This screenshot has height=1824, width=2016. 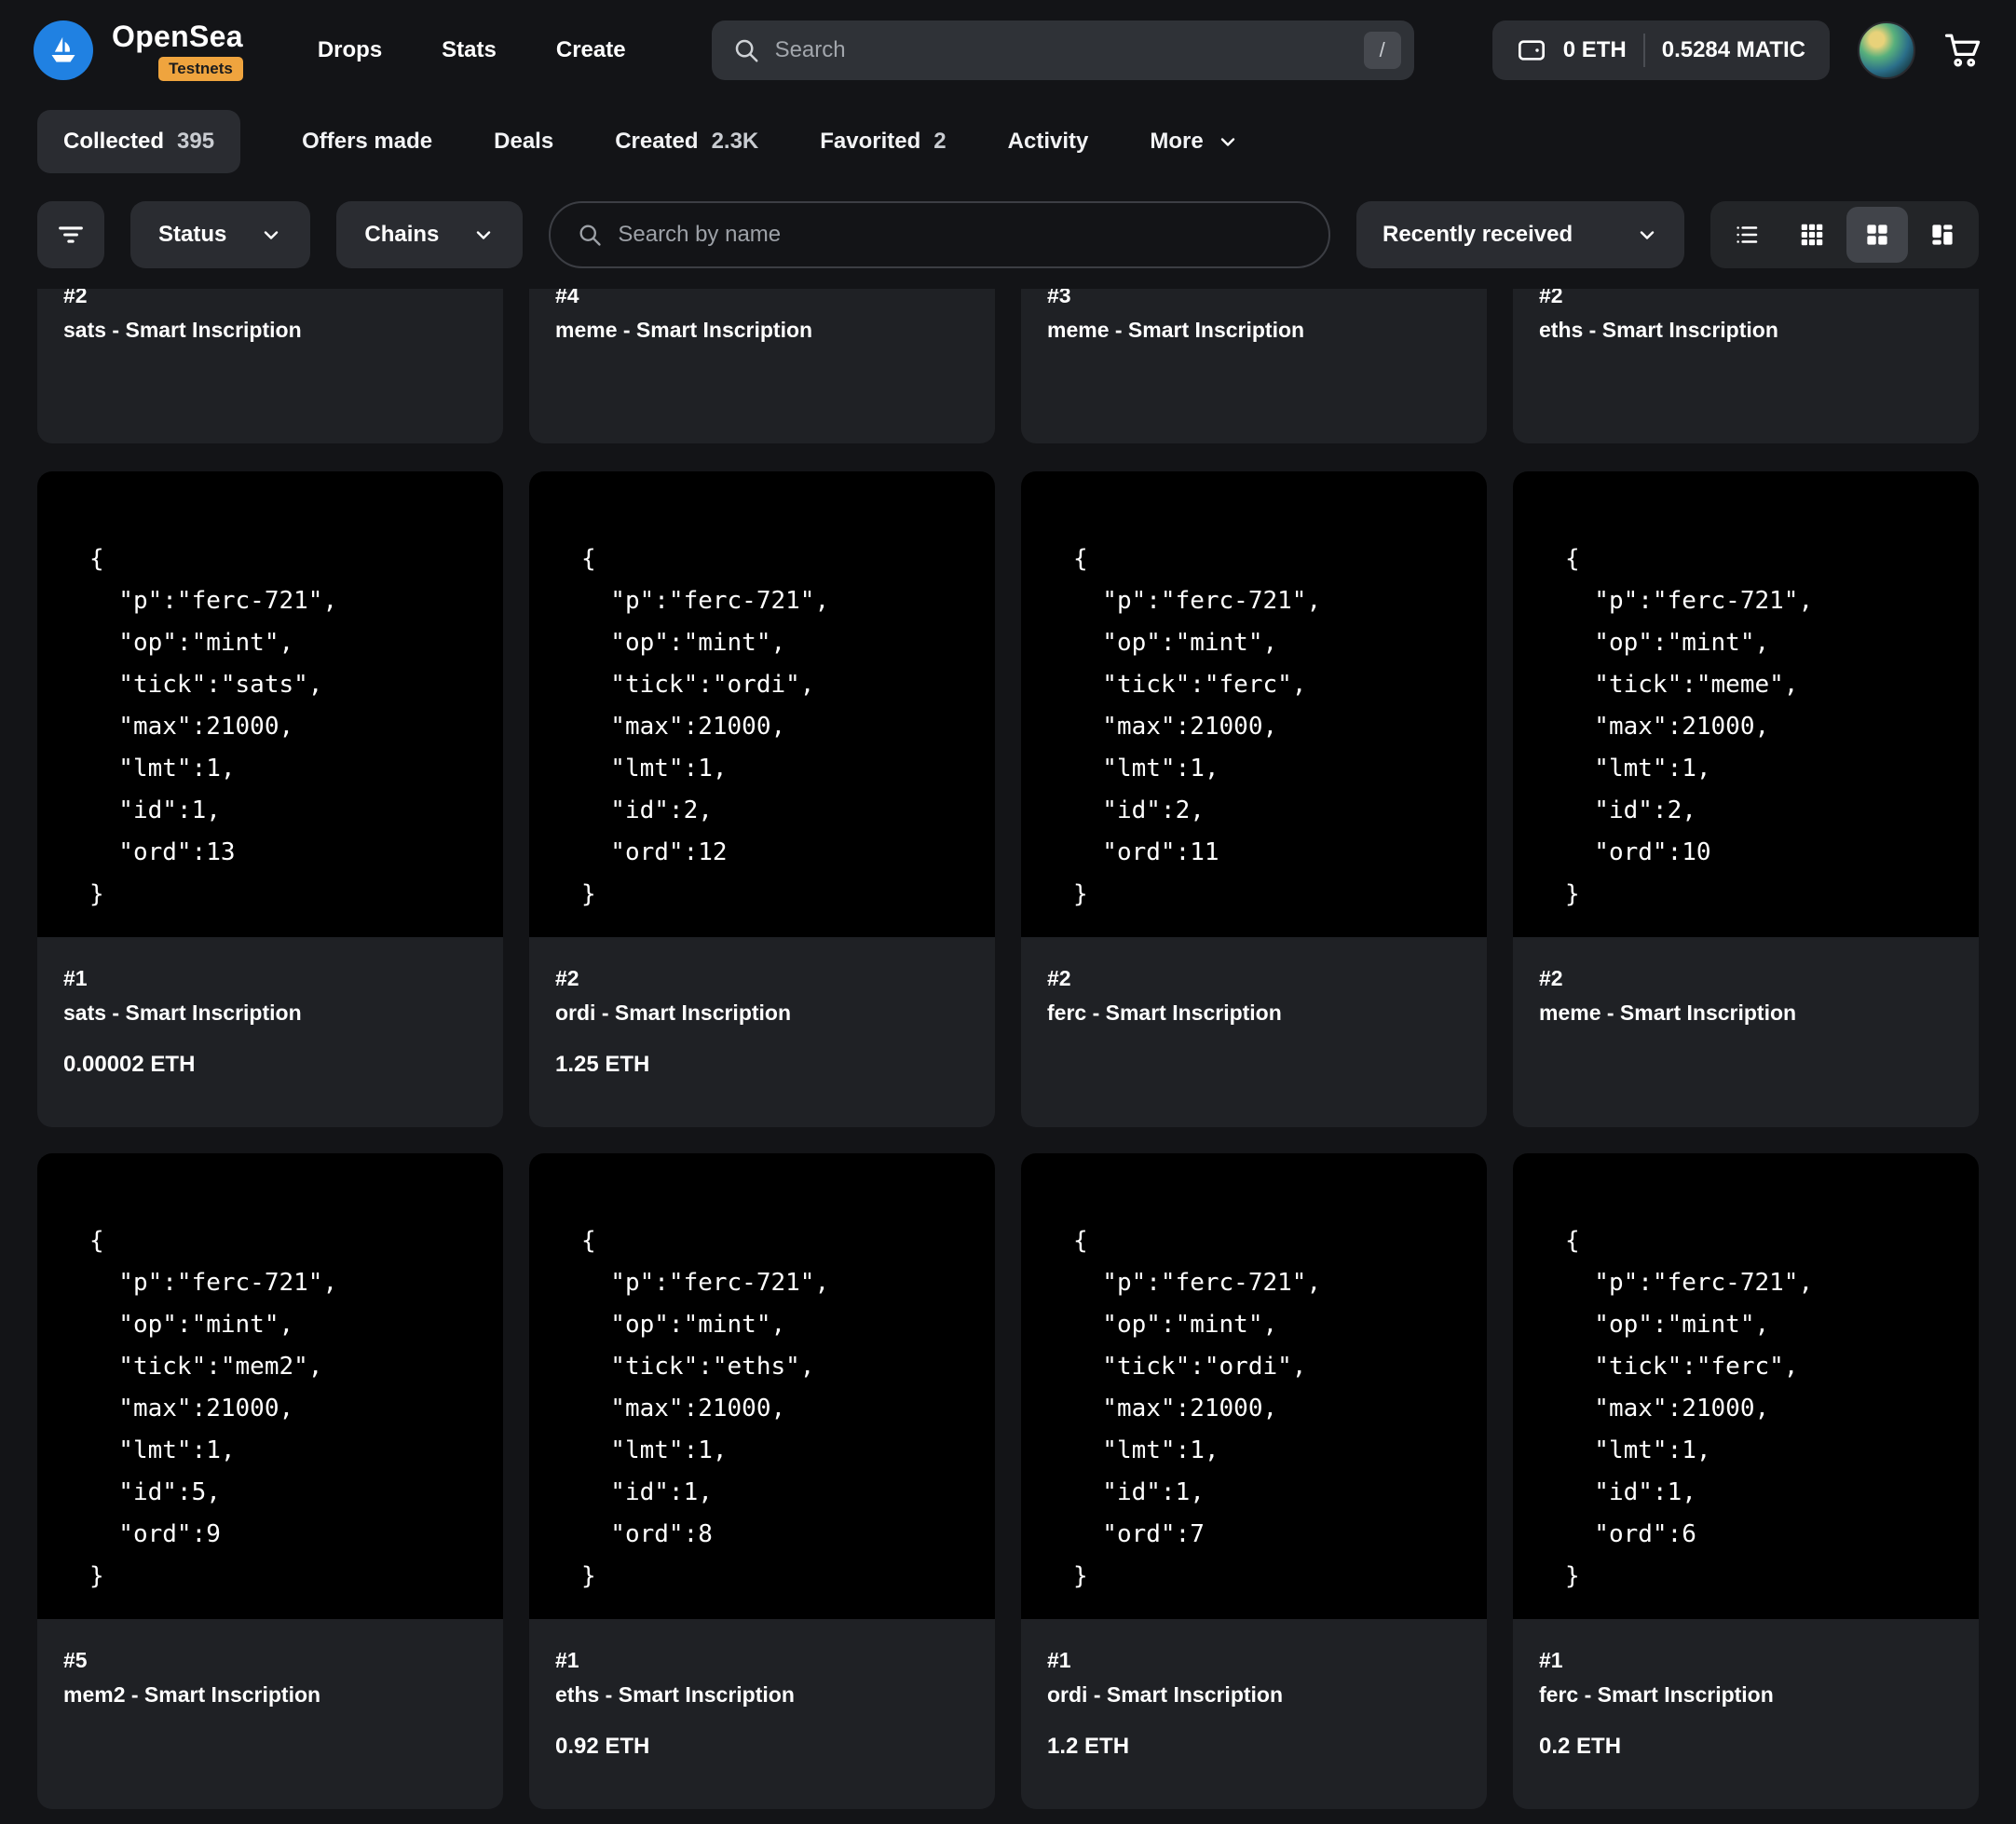 I want to click on status-label: Status, so click(x=192, y=235).